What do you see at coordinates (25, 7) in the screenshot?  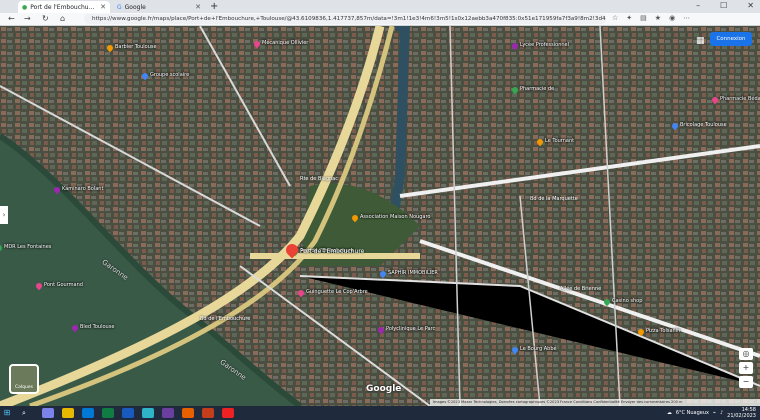 I see `maps-pin-icon: ●` at bounding box center [25, 7].